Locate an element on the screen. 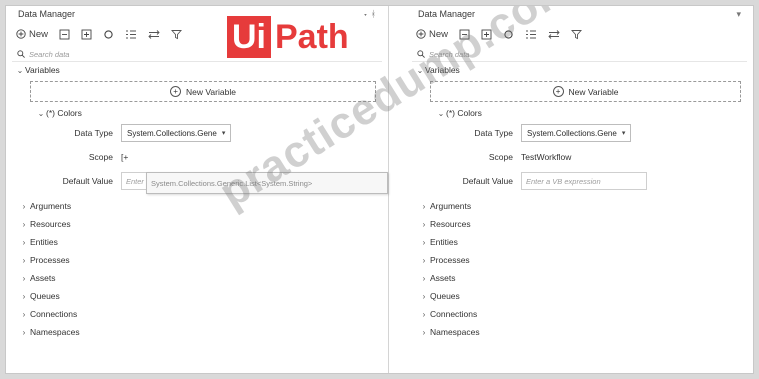  plus-circle-icon is located at coordinates (421, 34).